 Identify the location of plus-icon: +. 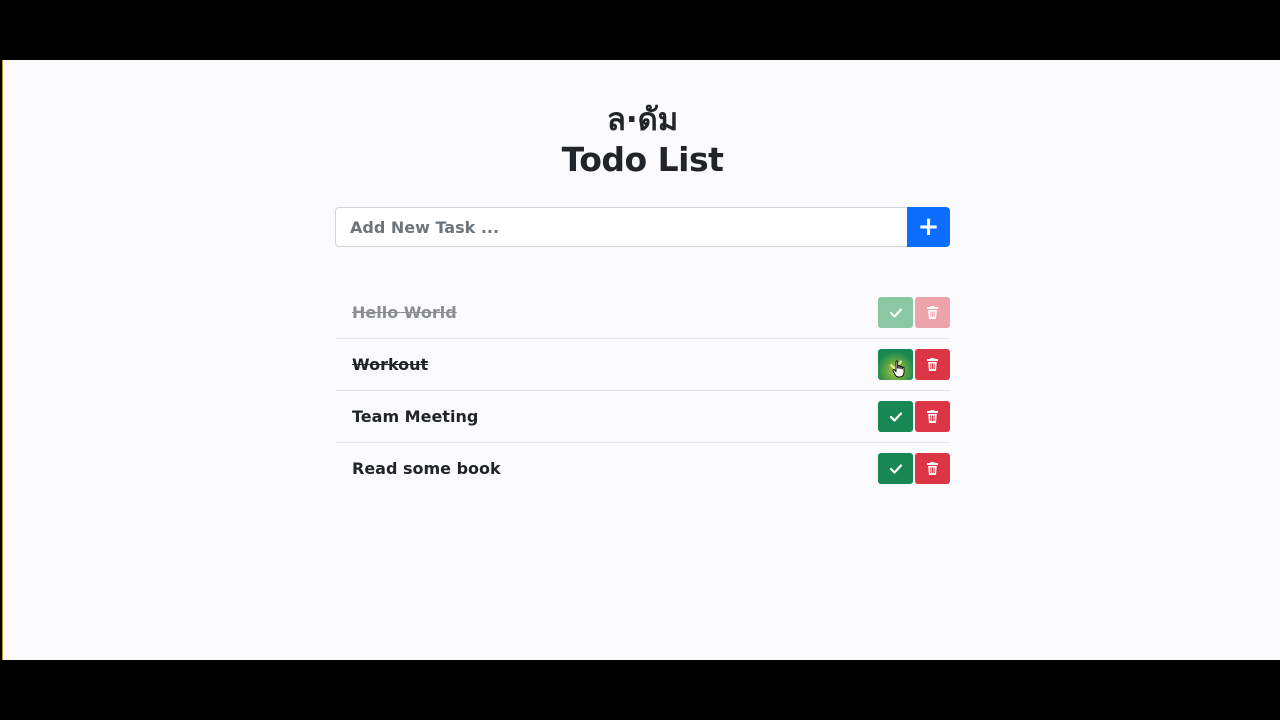
(928, 227).